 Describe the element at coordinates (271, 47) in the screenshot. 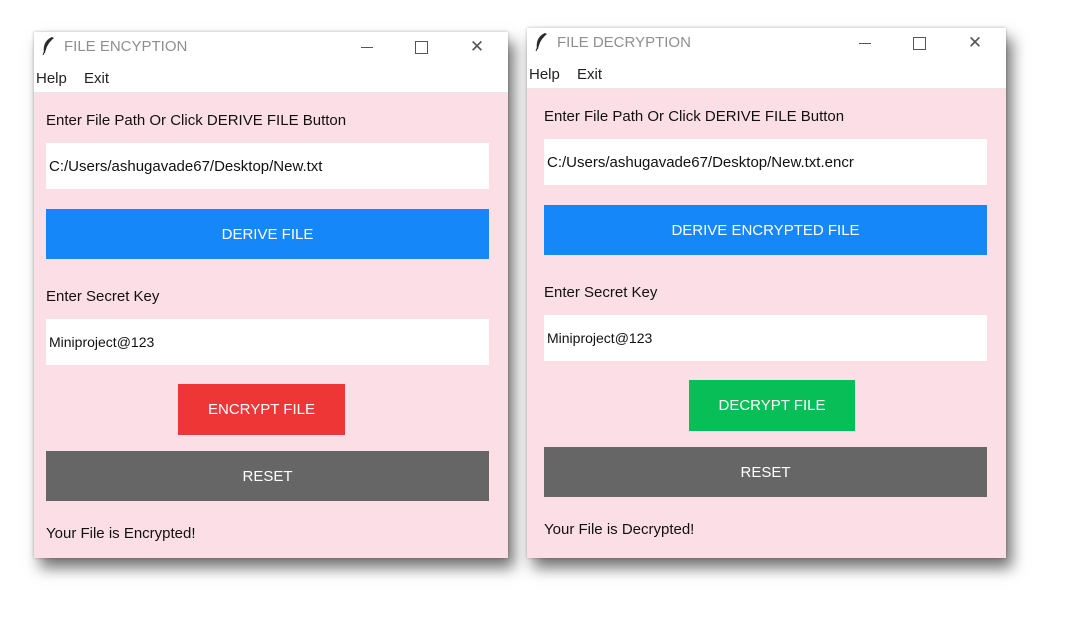

I see `title-bar: FILE ENCYPTION ✕` at that location.